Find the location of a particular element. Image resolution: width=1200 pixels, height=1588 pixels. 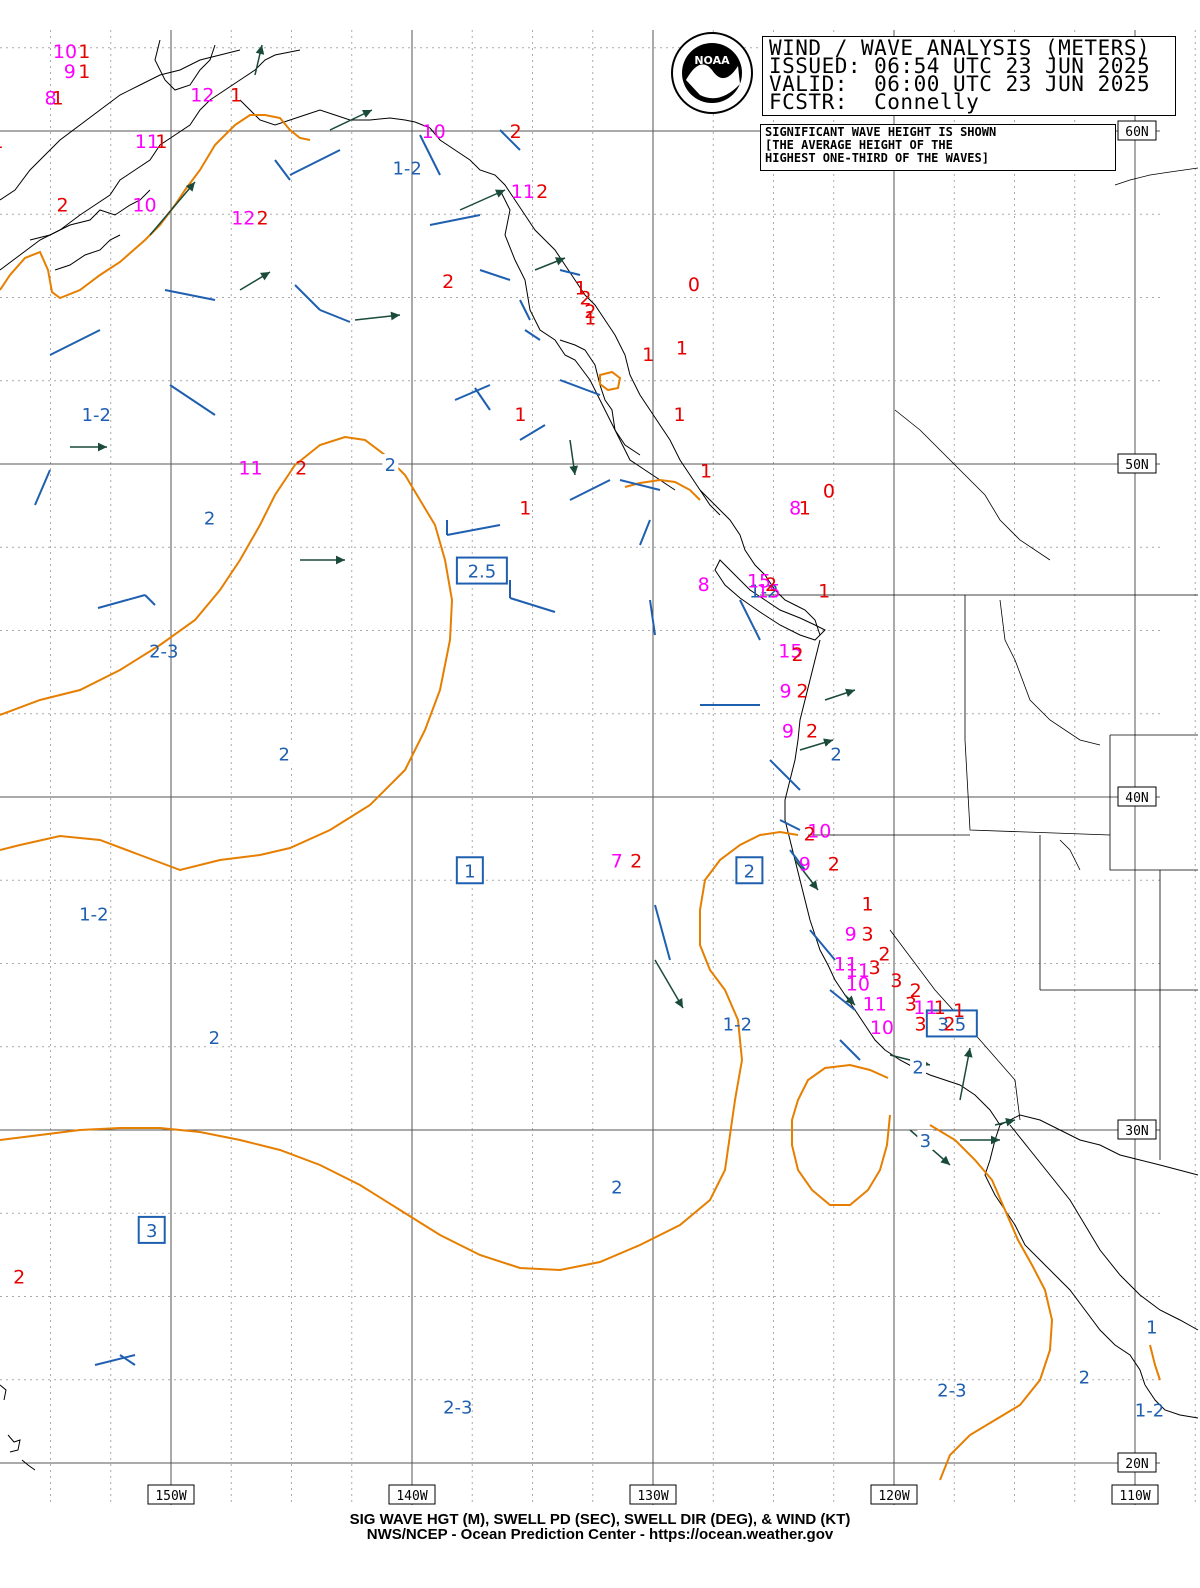

lon-label: 150W is located at coordinates (170, 1496).